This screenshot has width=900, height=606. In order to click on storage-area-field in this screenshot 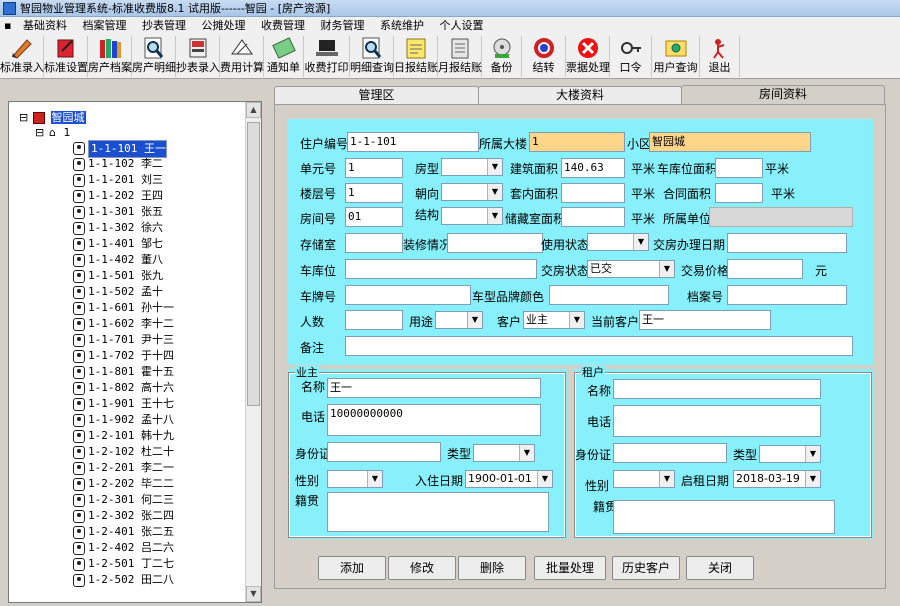, I will do `click(593, 217)`.